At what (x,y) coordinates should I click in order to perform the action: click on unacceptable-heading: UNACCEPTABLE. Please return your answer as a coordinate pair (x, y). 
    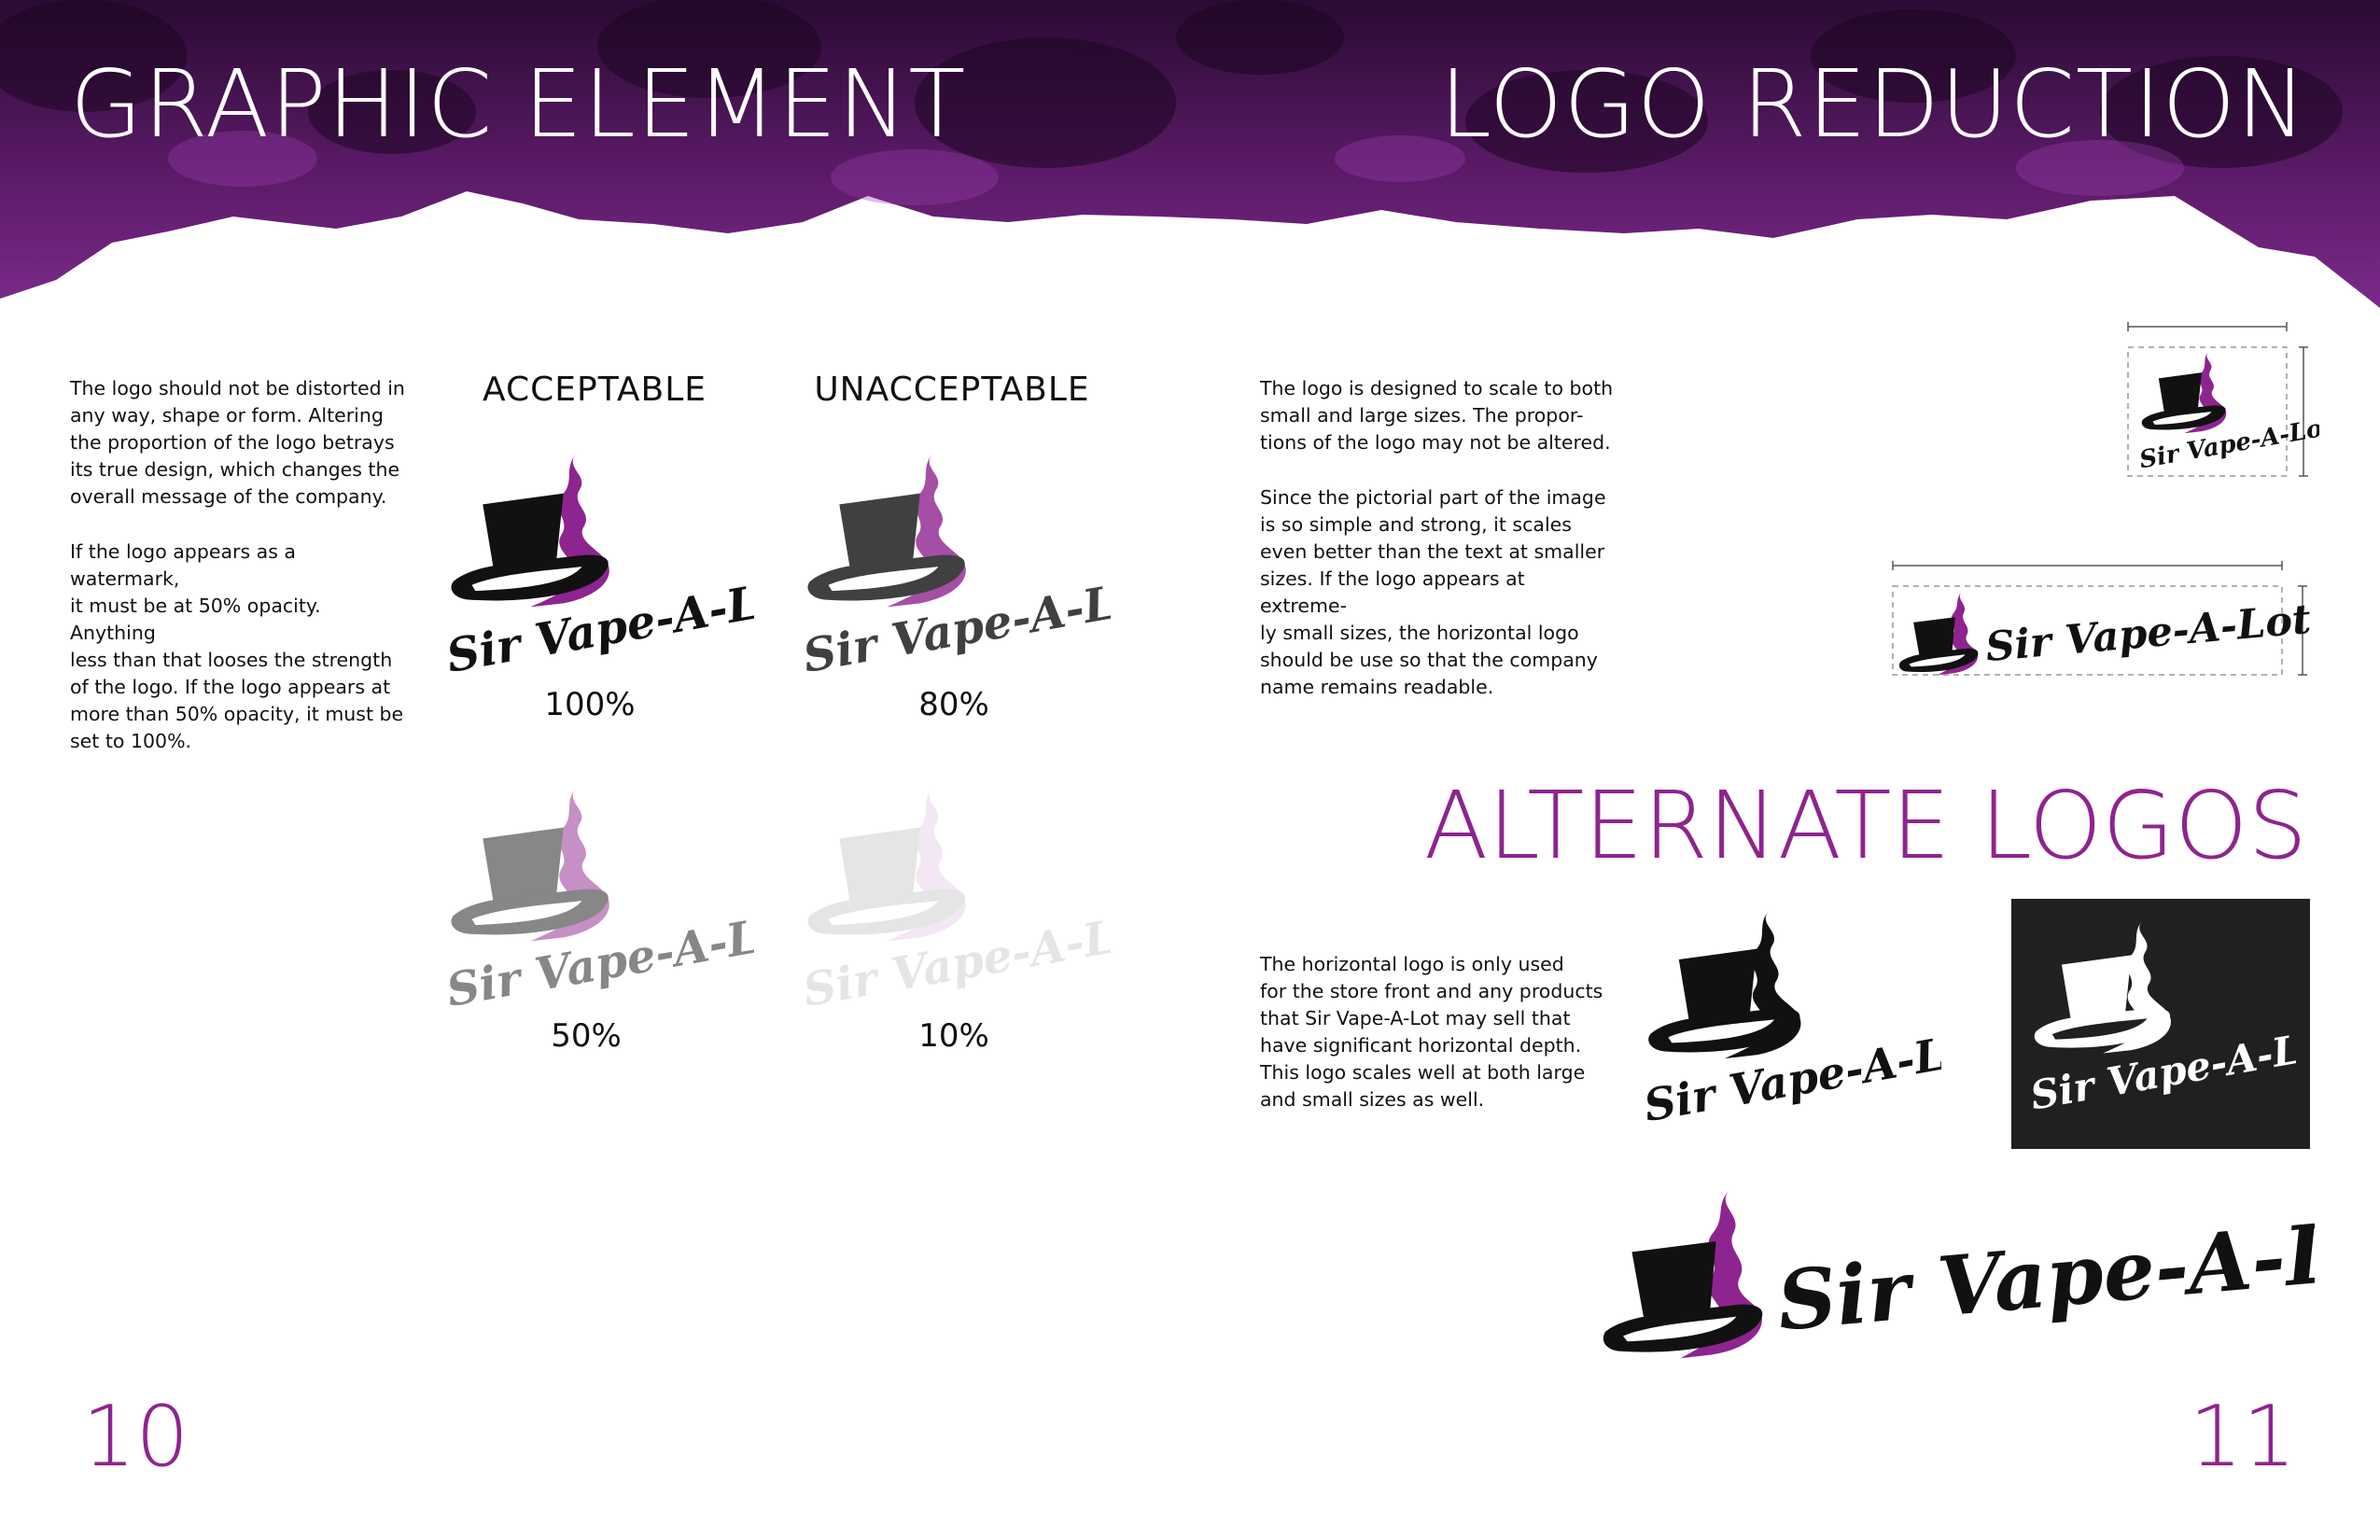
    Looking at the image, I should click on (952, 390).